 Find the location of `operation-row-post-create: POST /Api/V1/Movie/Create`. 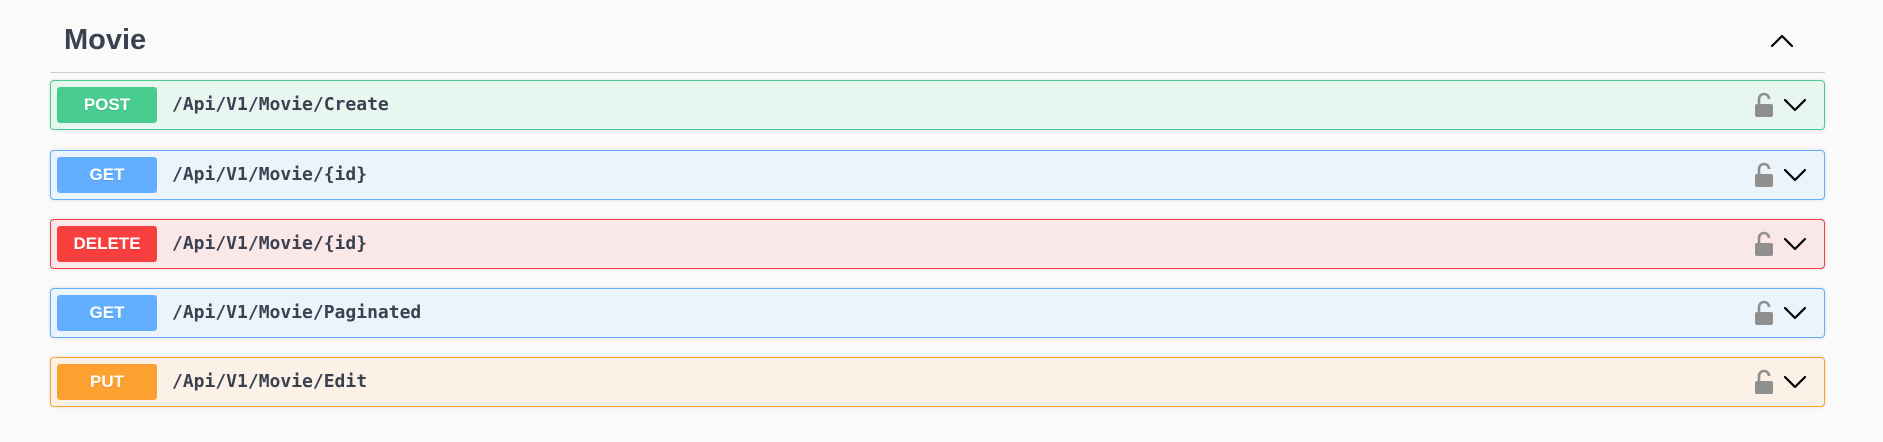

operation-row-post-create: POST /Api/V1/Movie/Create is located at coordinates (937, 105).